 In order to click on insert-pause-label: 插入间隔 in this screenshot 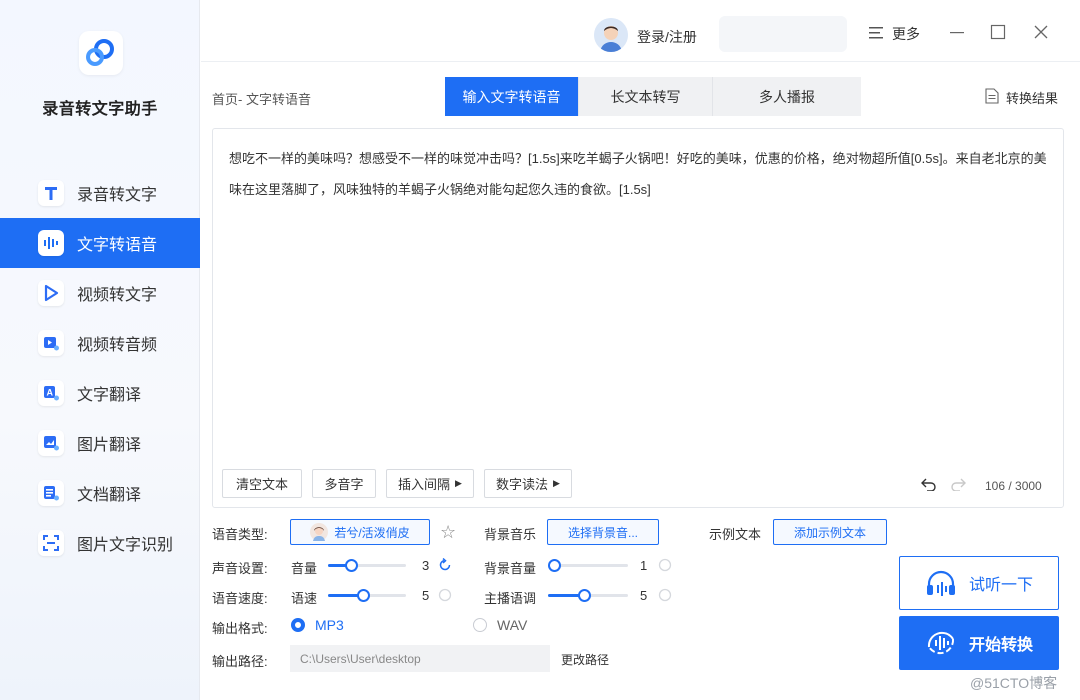, I will do `click(424, 484)`.